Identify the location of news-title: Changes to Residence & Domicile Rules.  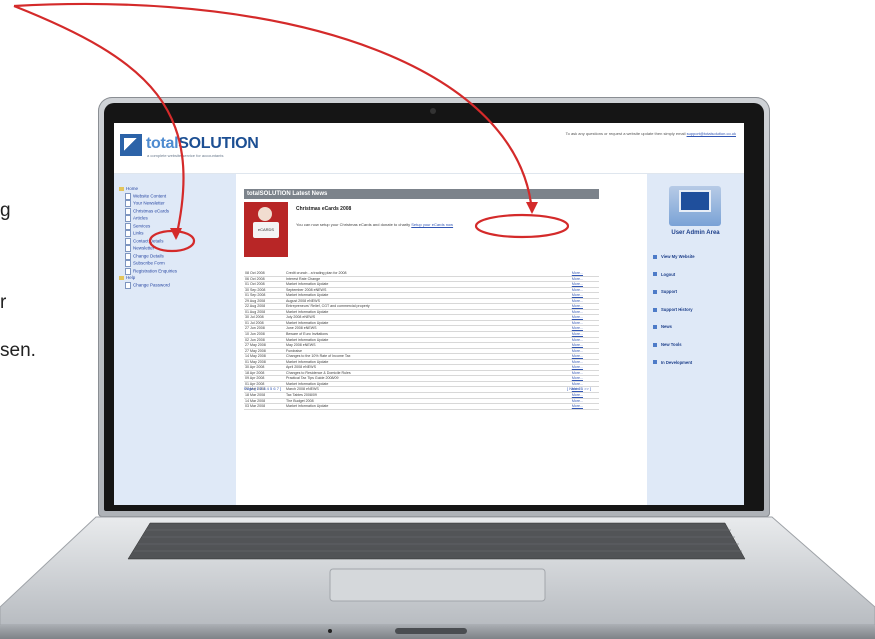
(318, 372).